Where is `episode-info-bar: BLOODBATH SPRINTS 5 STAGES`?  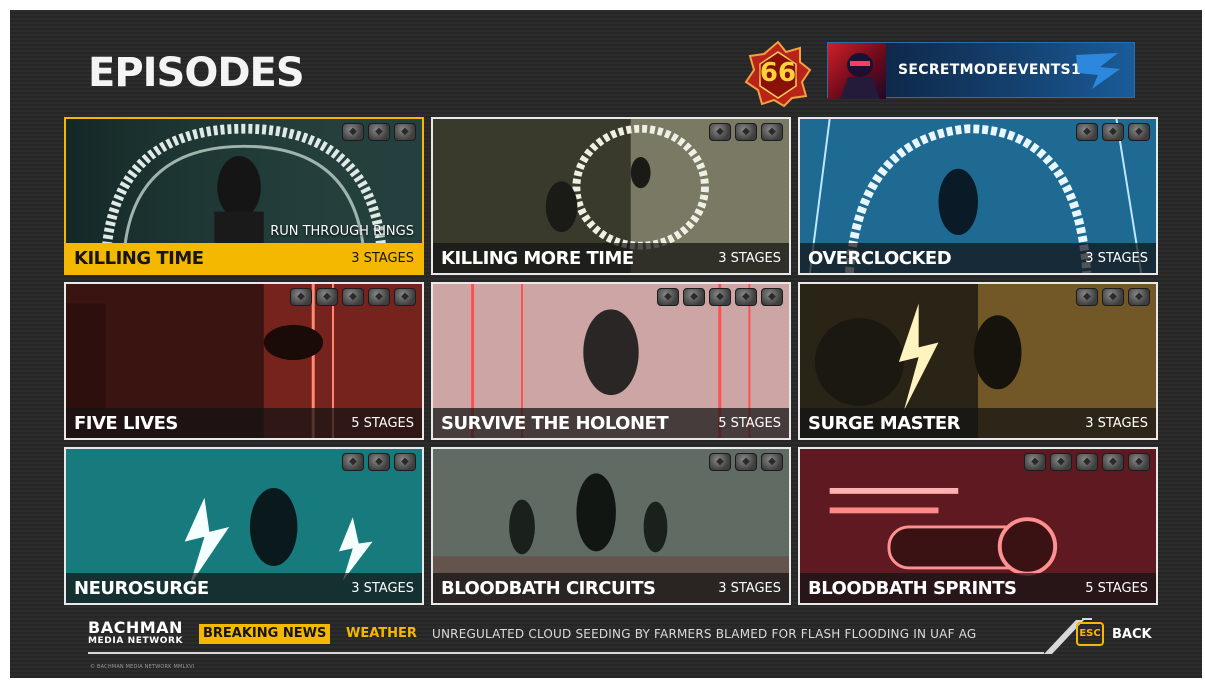 episode-info-bar: BLOODBATH SPRINTS 5 STAGES is located at coordinates (978, 588).